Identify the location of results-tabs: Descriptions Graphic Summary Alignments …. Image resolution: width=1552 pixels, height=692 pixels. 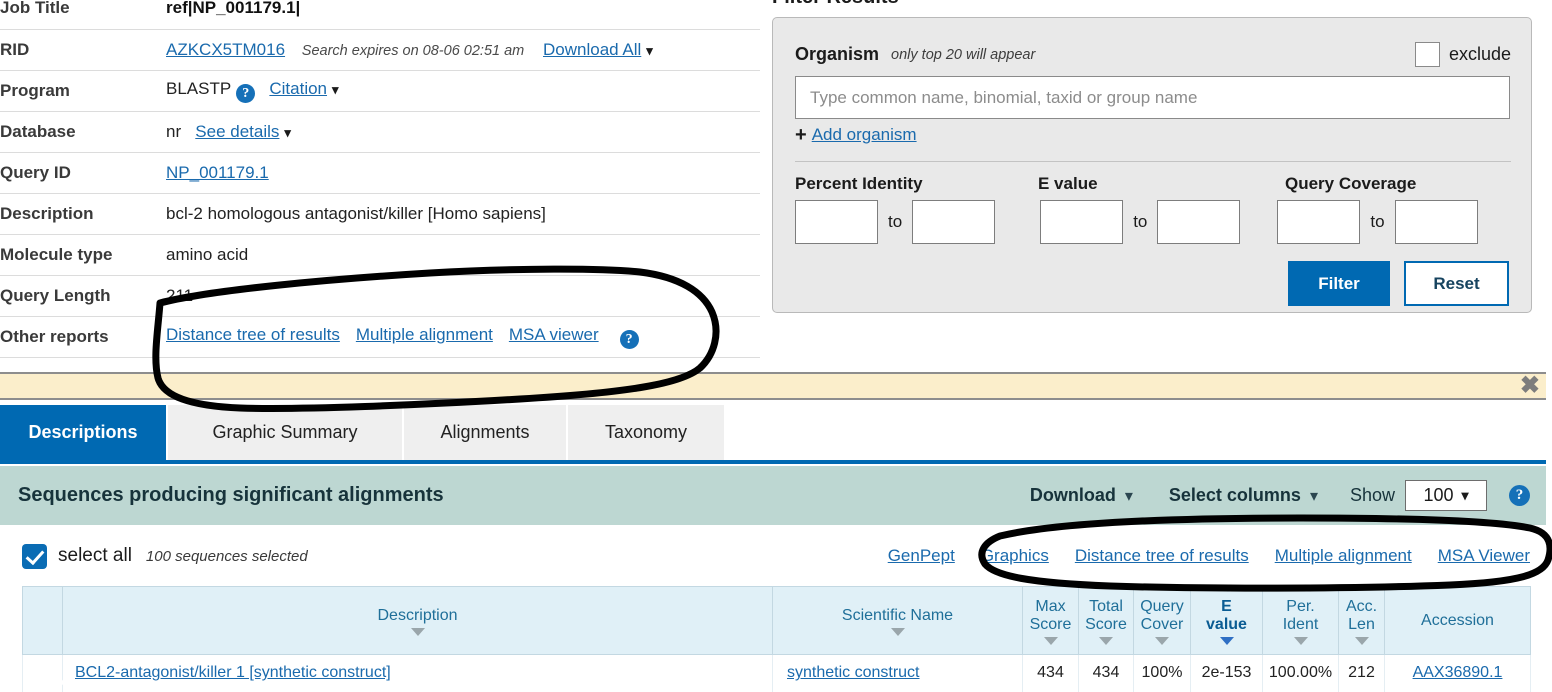
(773, 434).